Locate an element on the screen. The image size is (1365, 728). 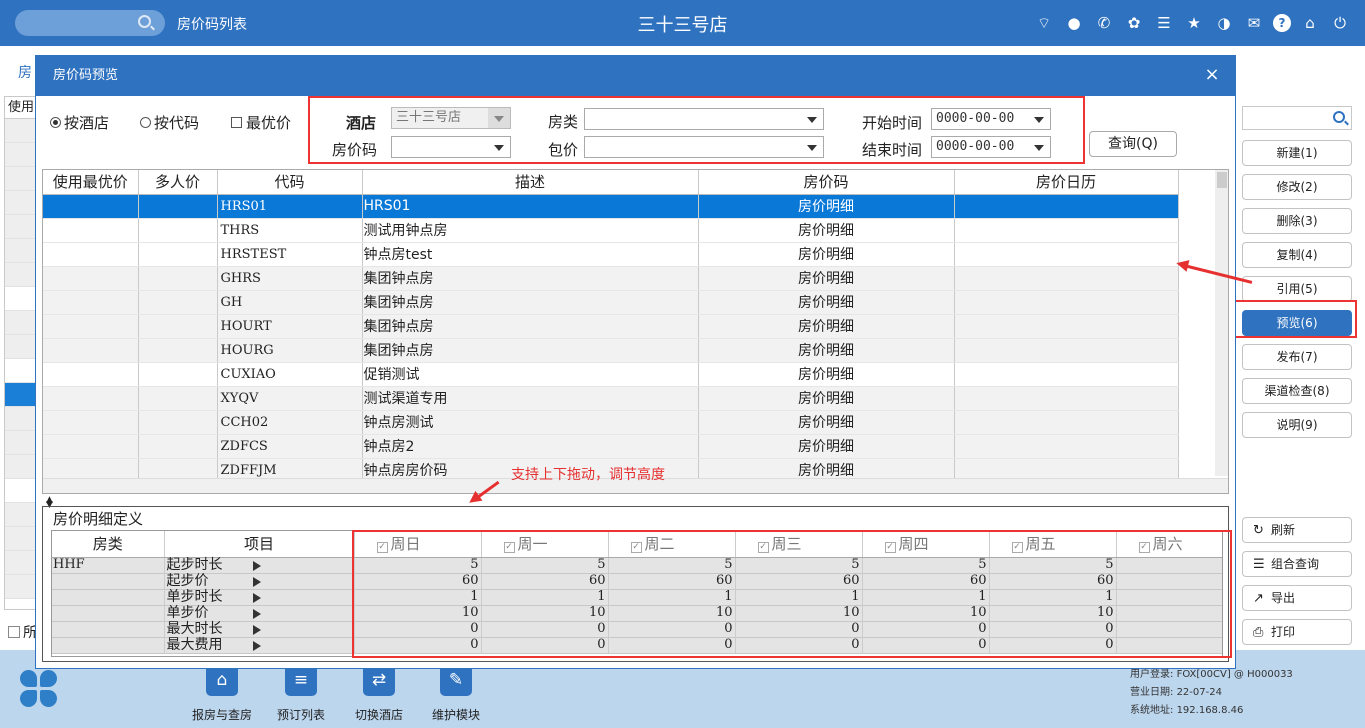
column-header: 使用最优价 is located at coordinates (91, 182).